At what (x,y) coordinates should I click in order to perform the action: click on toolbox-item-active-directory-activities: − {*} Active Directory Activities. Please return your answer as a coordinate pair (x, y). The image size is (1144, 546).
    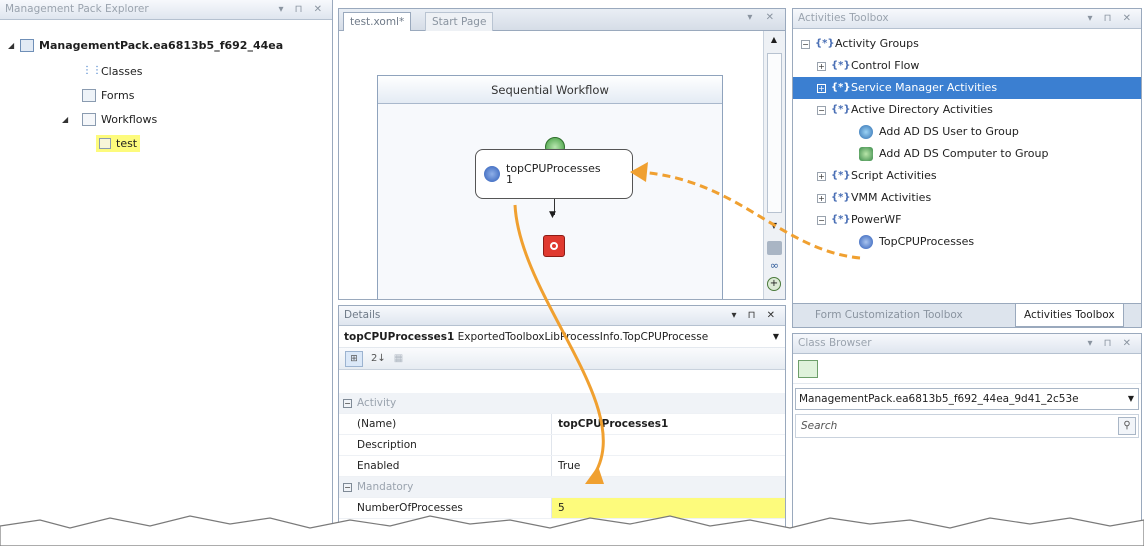
    Looking at the image, I should click on (967, 110).